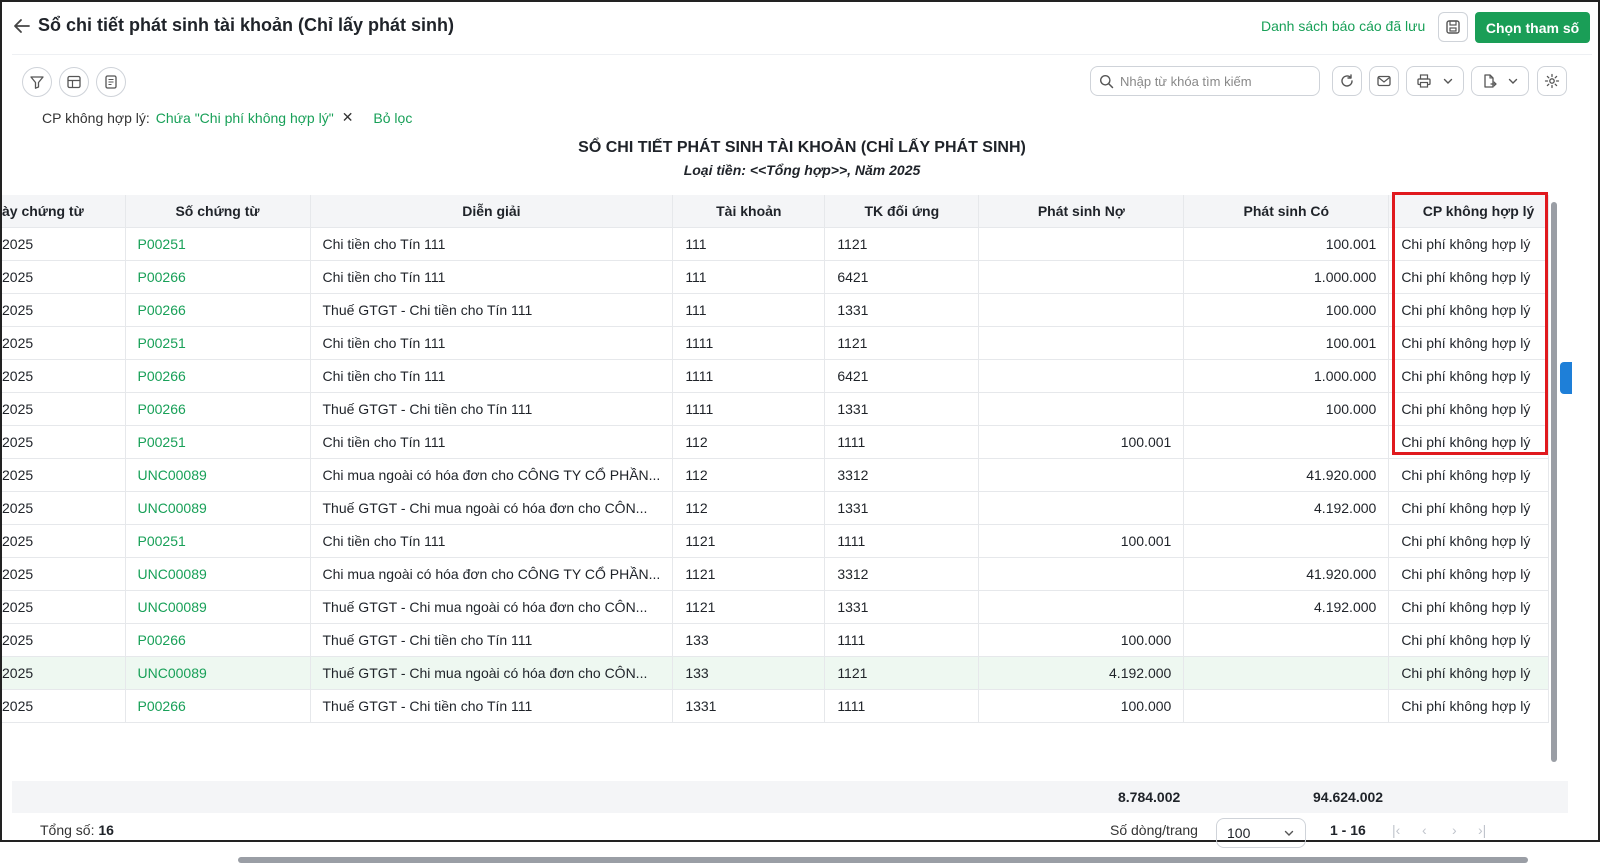 This screenshot has width=1600, height=865. Describe the element at coordinates (749, 343) in the screenshot. I see `cell-account: 1111` at that location.